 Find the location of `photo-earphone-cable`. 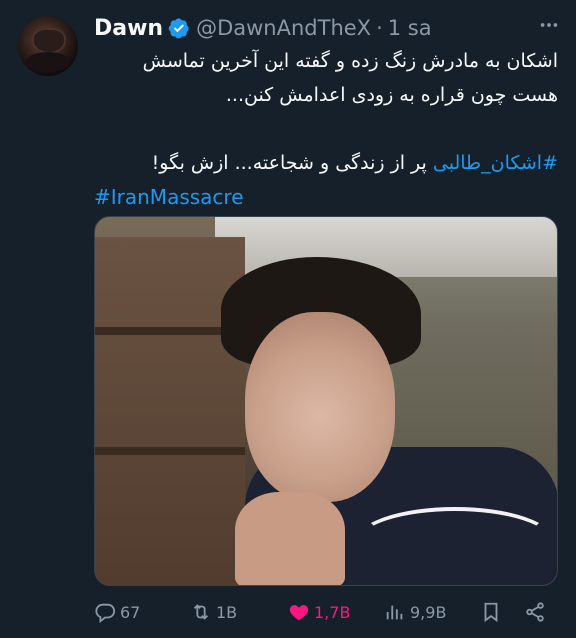

photo-earphone-cable is located at coordinates (455, 542).